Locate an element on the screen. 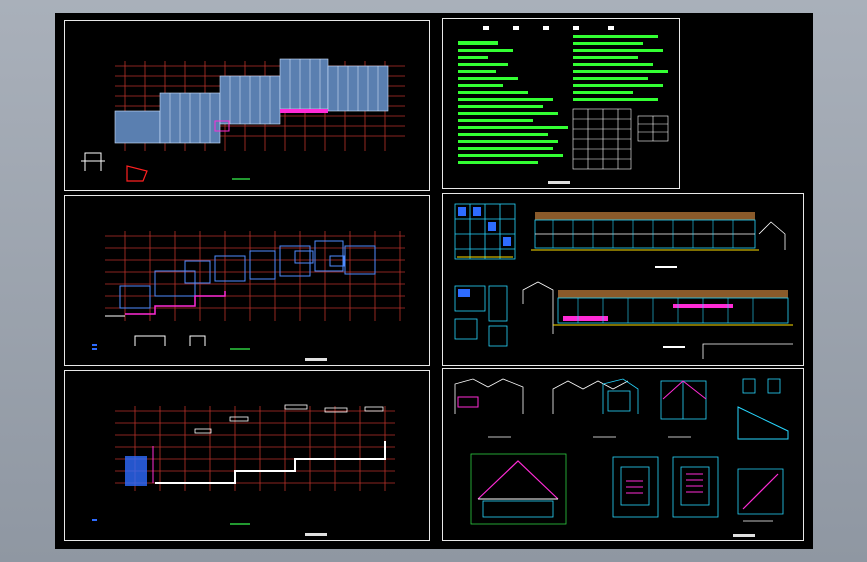 This screenshot has width=867, height=562. plan-1-drawing is located at coordinates (243, 120).